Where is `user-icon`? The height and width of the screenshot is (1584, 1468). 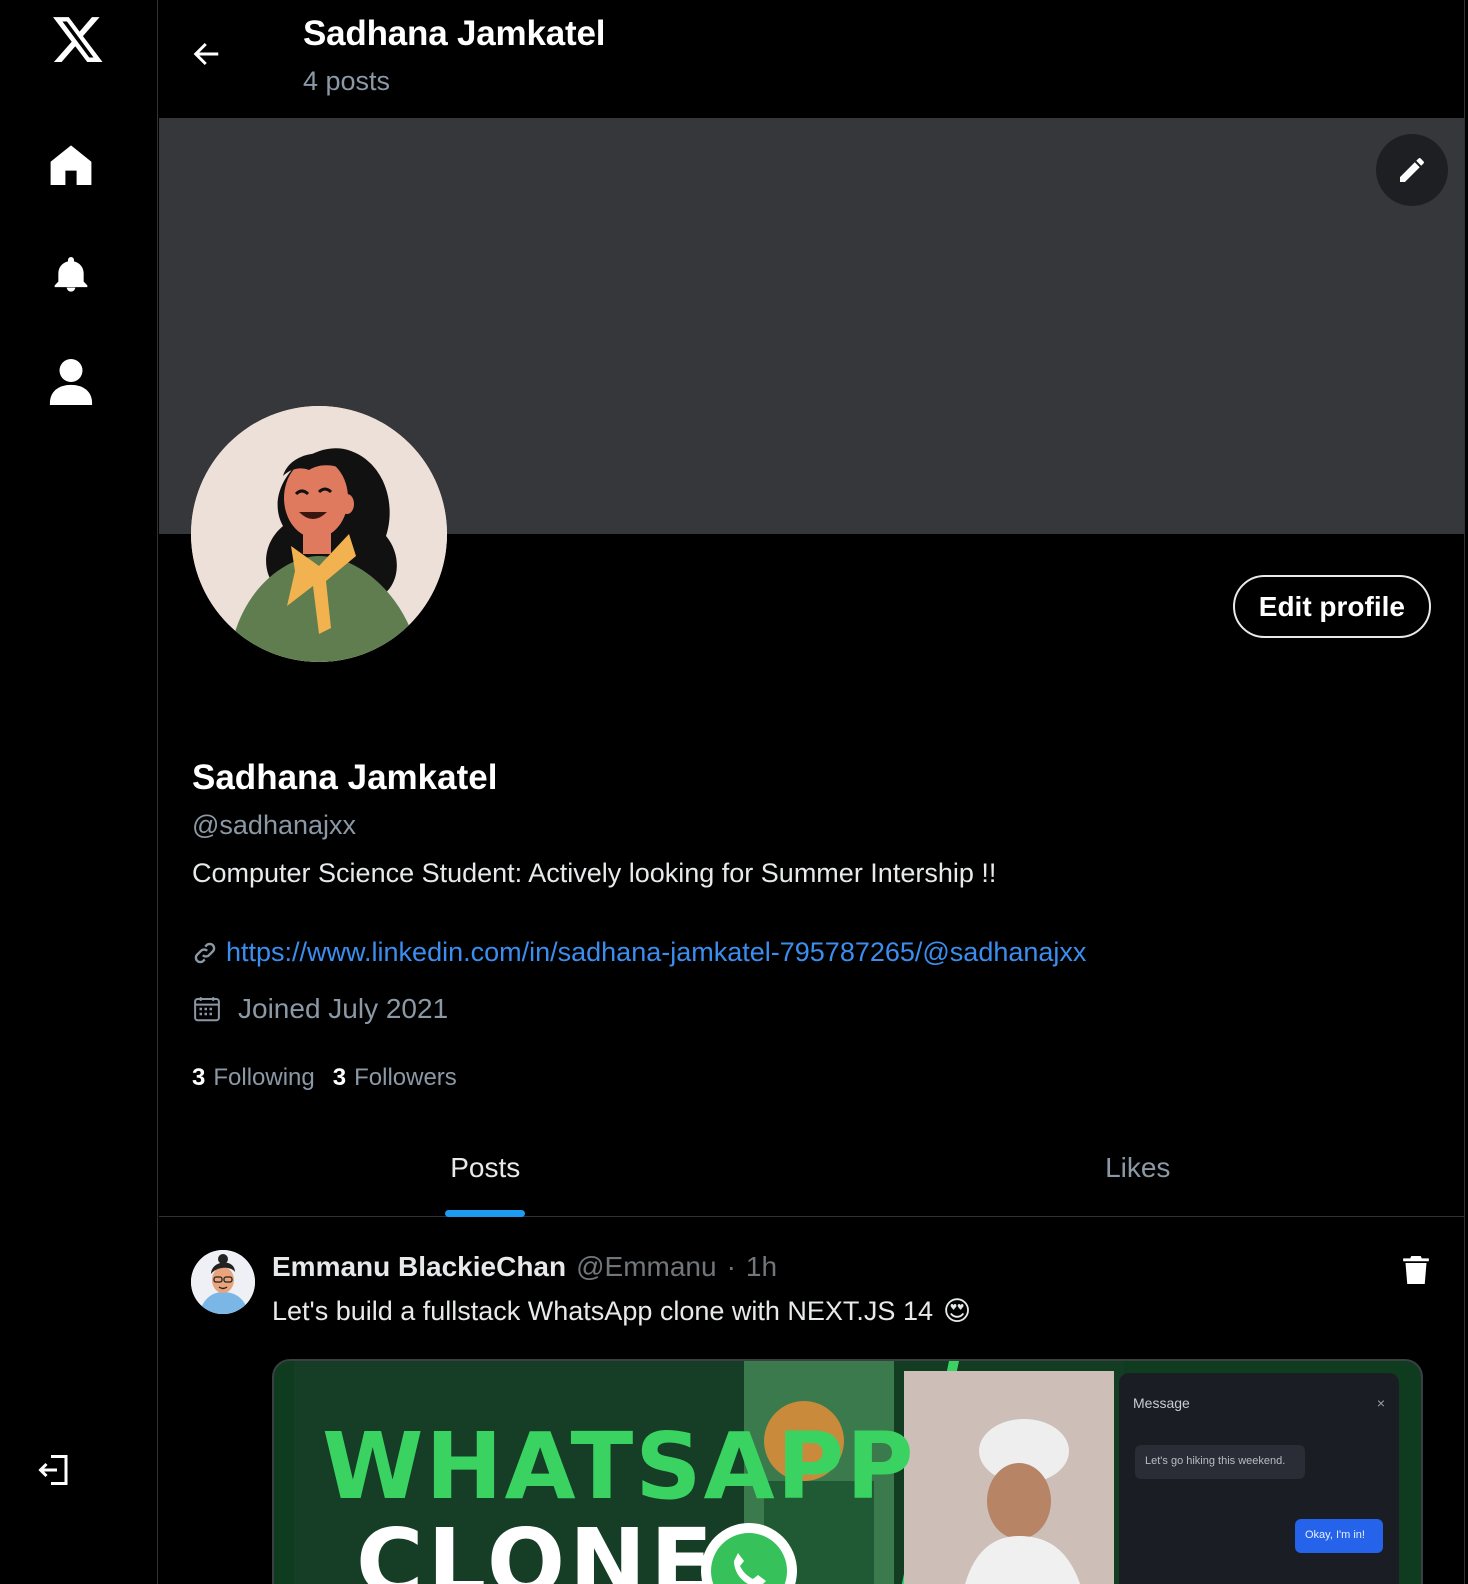 user-icon is located at coordinates (71, 382).